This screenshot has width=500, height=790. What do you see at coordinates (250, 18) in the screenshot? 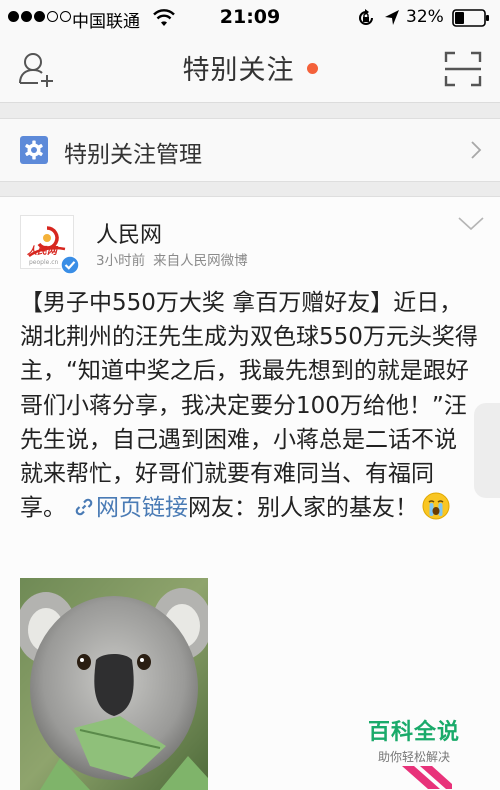
I see `status-bar: 中国联通 21:09 32%` at bounding box center [250, 18].